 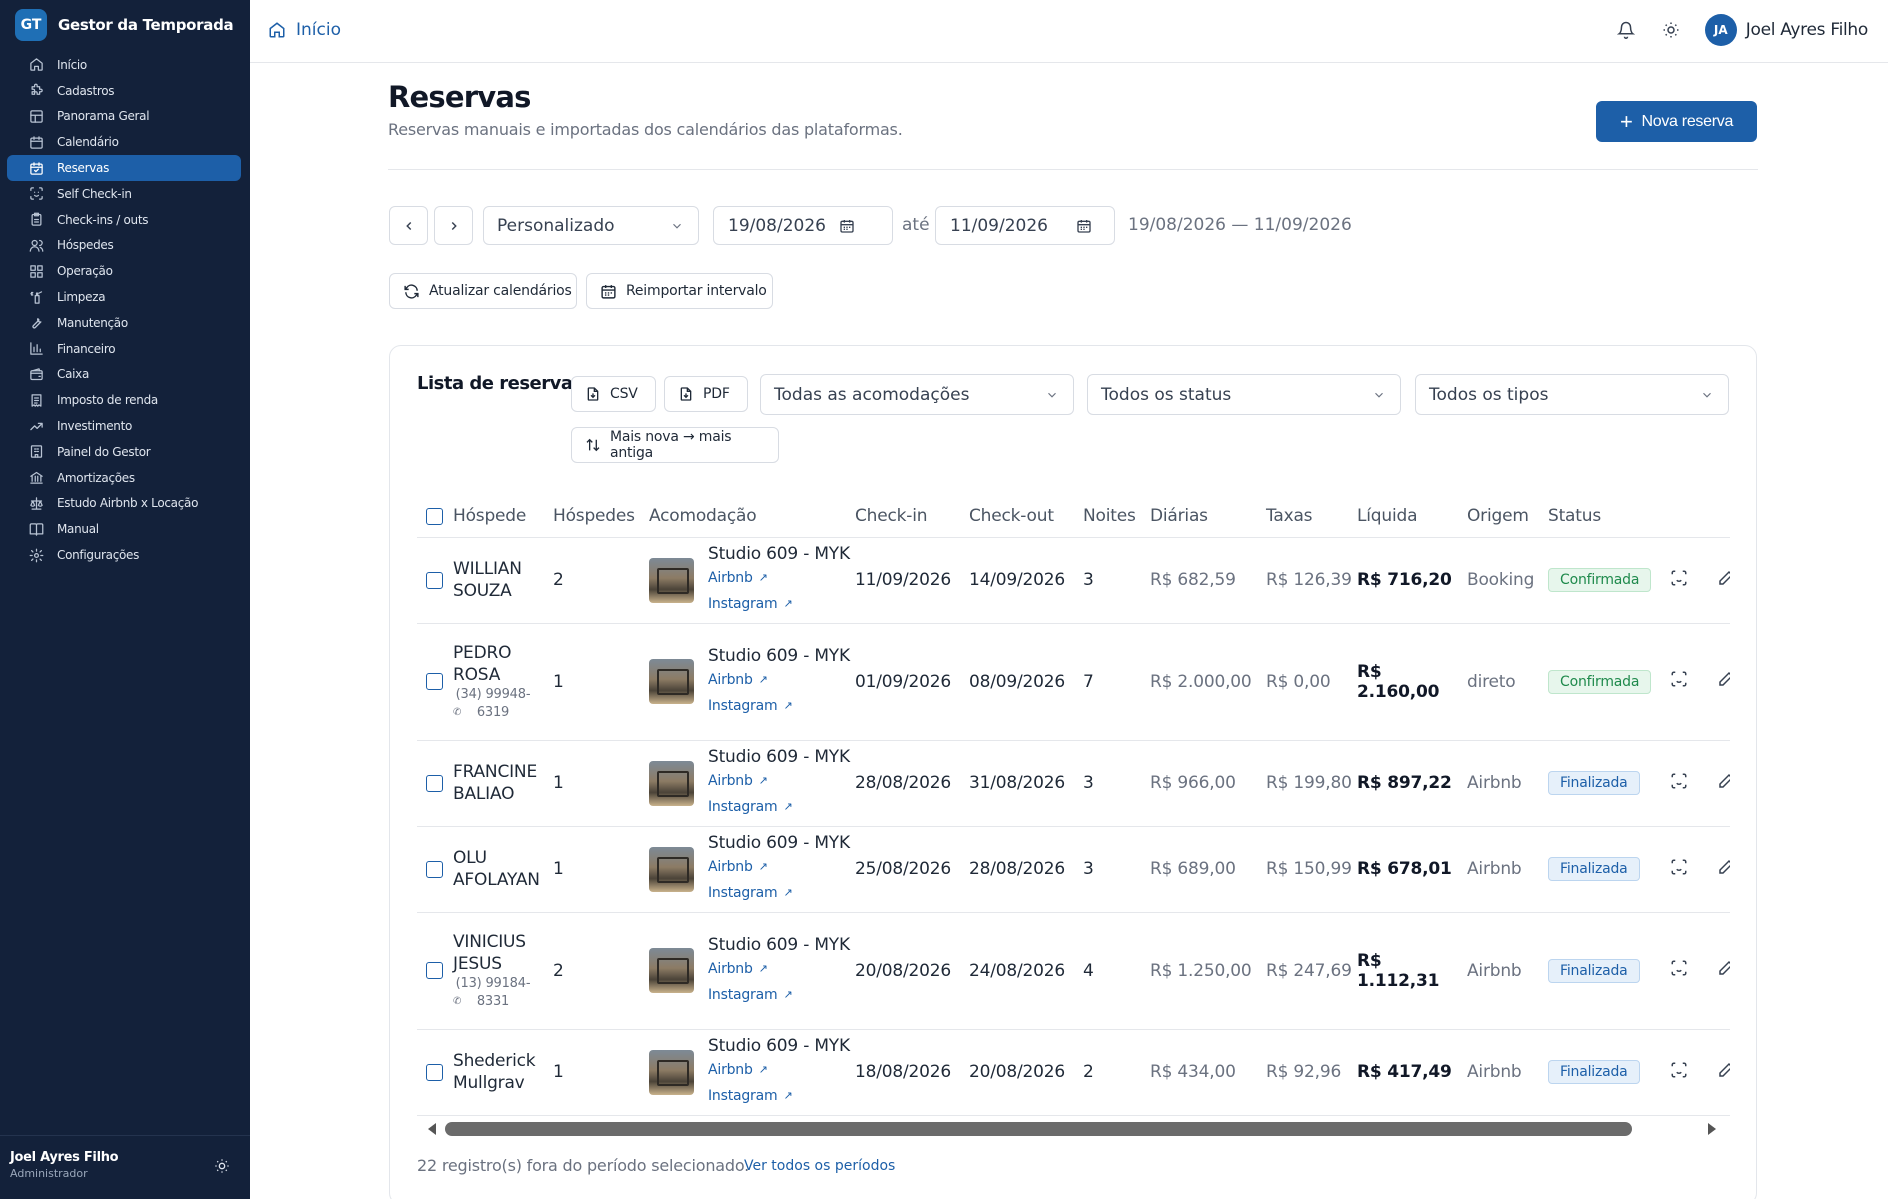 I want to click on sidebar-item-0: Início, so click(x=124, y=65).